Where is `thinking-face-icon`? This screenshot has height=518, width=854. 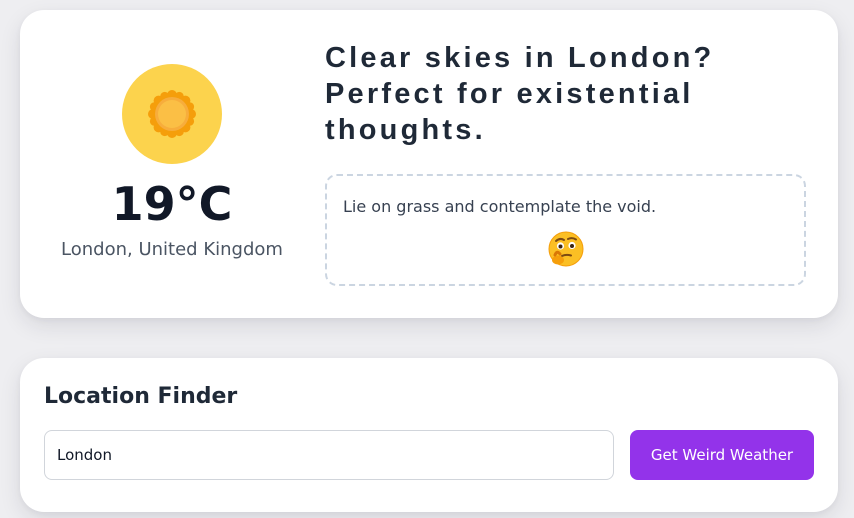 thinking-face-icon is located at coordinates (566, 249).